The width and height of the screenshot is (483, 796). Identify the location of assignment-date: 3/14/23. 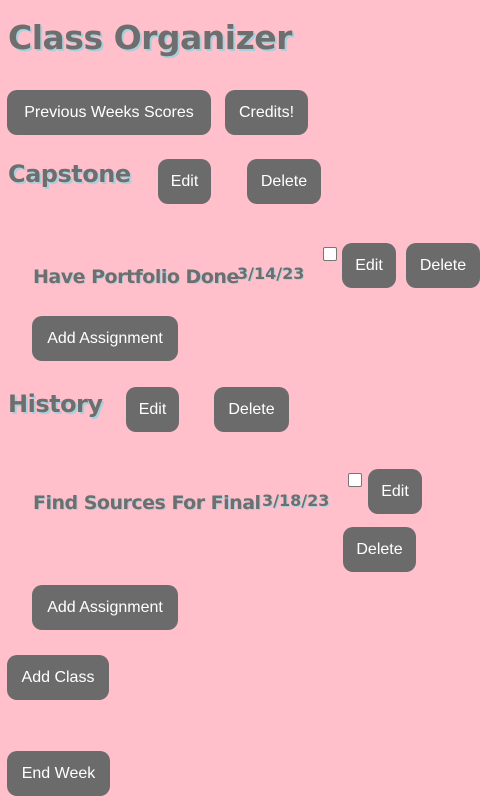
(271, 273).